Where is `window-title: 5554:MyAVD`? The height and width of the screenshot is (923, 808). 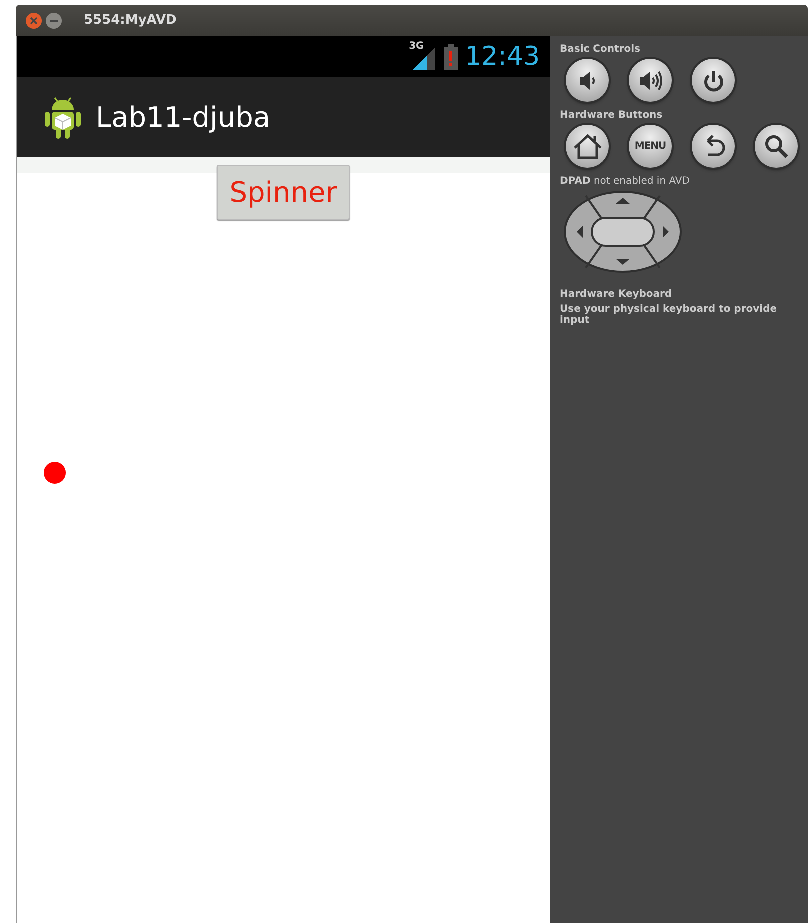 window-title: 5554:MyAVD is located at coordinates (130, 20).